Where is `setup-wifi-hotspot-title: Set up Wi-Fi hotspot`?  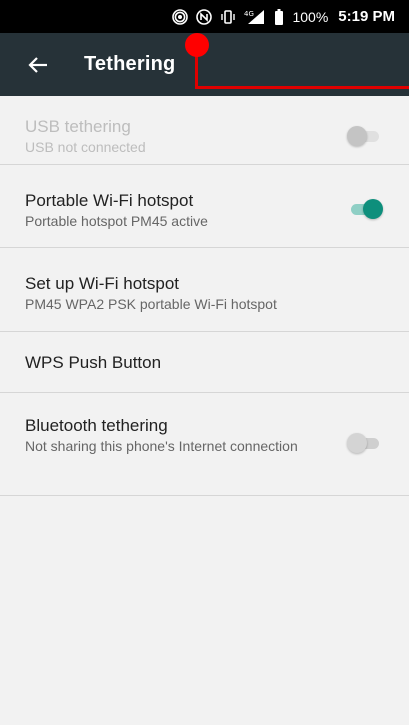
setup-wifi-hotspot-title: Set up Wi-Fi hotspot is located at coordinates (102, 283).